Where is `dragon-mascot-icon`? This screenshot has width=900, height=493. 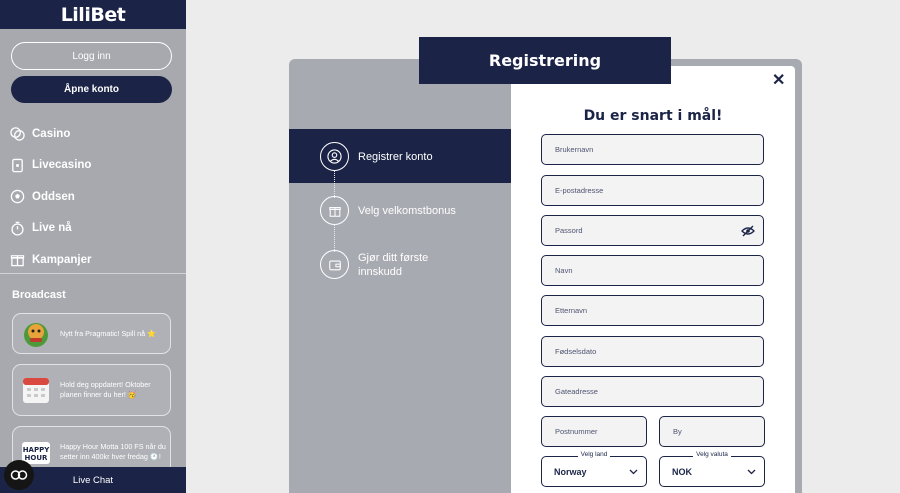
dragon-mascot-icon is located at coordinates (36, 334).